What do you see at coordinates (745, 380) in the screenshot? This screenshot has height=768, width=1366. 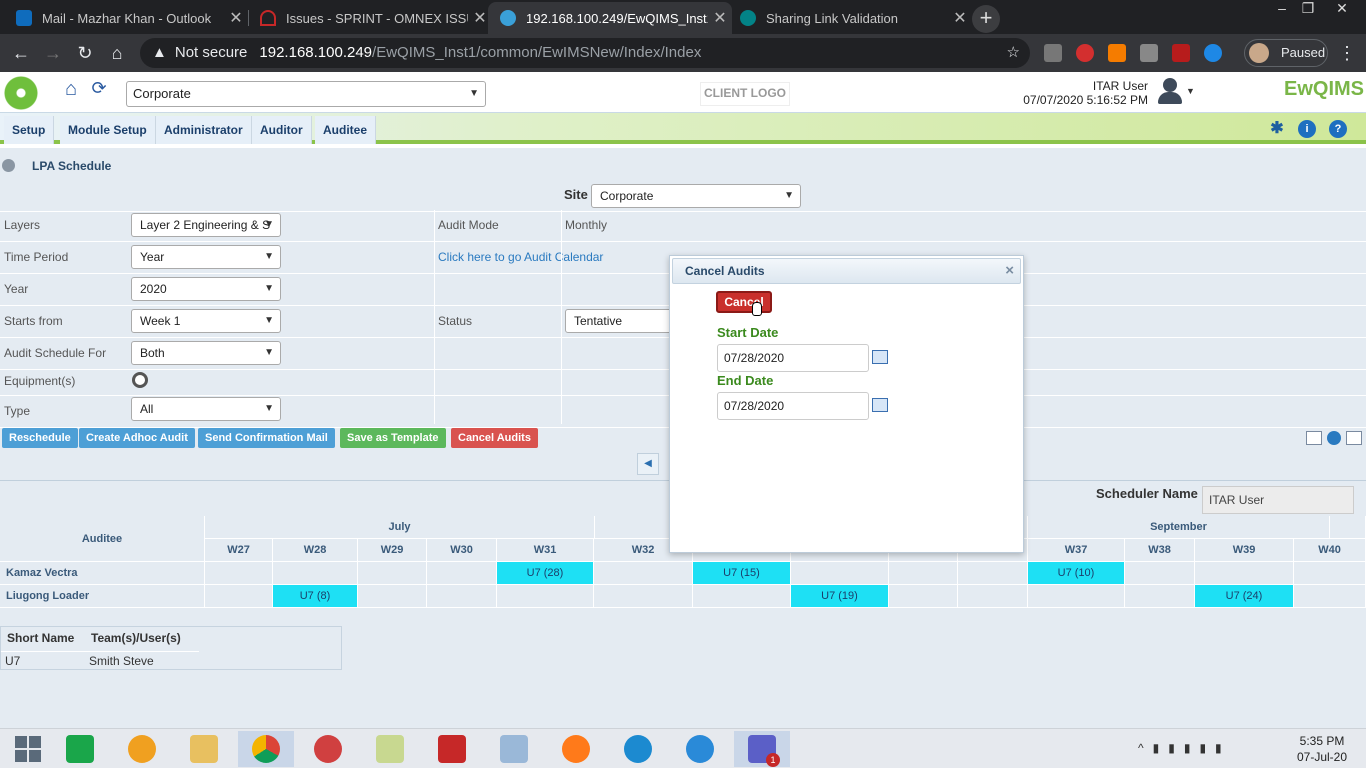 I see `end-date-label: End Date` at bounding box center [745, 380].